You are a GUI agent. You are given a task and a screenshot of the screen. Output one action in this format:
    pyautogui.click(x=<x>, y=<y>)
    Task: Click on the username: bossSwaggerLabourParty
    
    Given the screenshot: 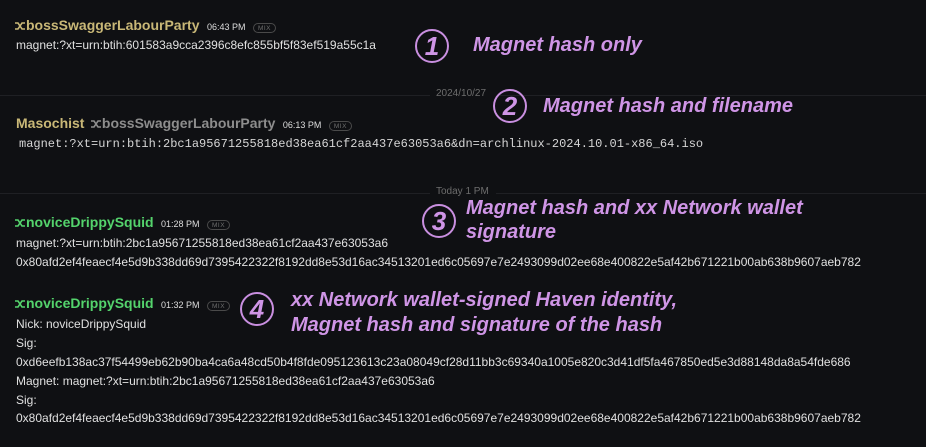 What is the action you would take?
    pyautogui.click(x=113, y=25)
    